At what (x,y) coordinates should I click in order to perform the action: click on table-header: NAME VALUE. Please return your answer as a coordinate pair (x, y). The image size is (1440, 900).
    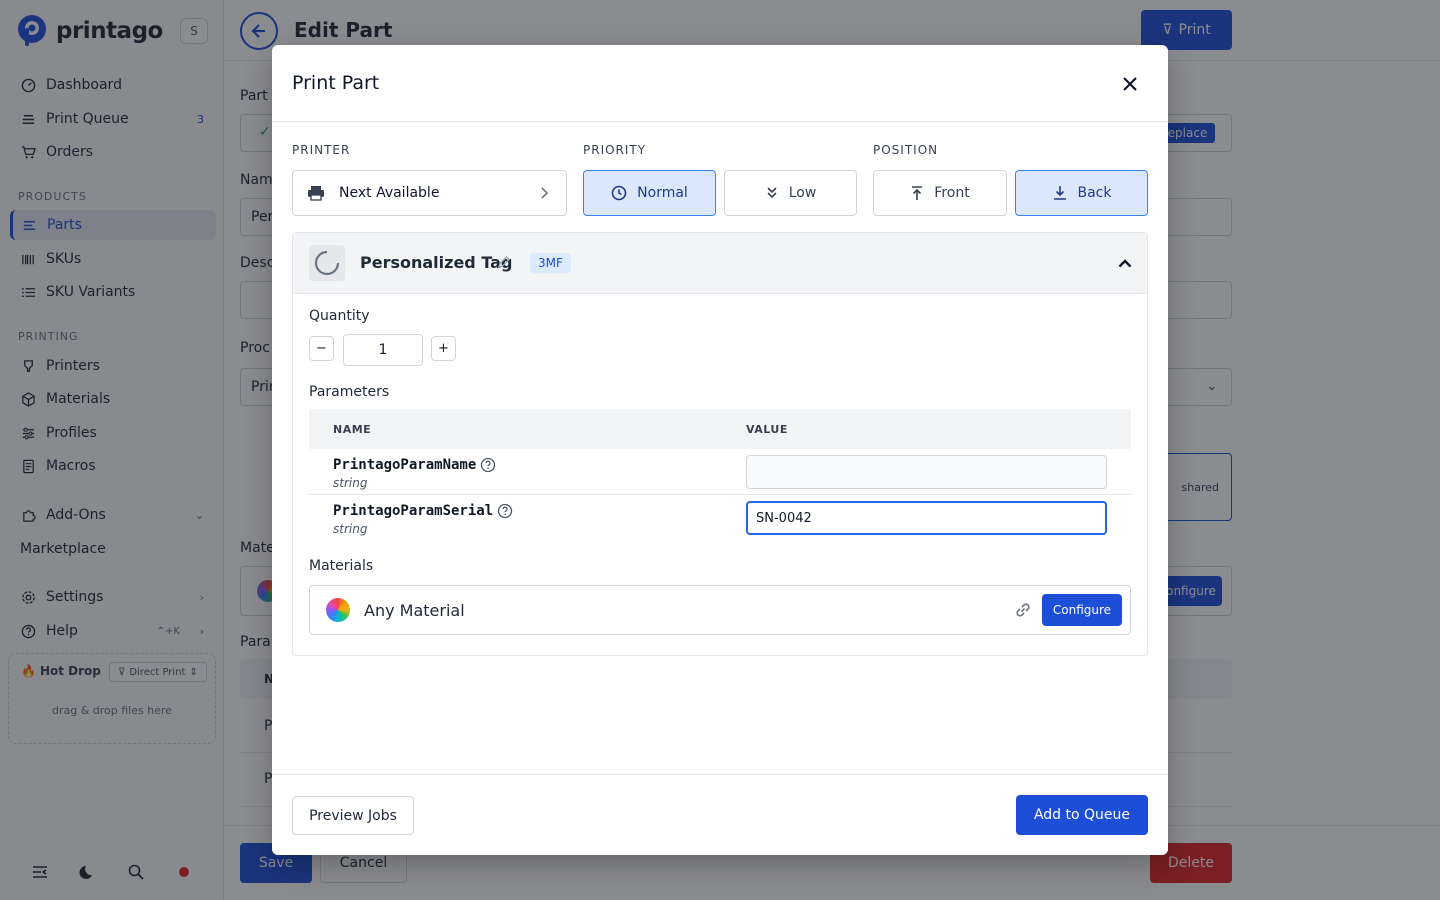
    Looking at the image, I should click on (720, 429).